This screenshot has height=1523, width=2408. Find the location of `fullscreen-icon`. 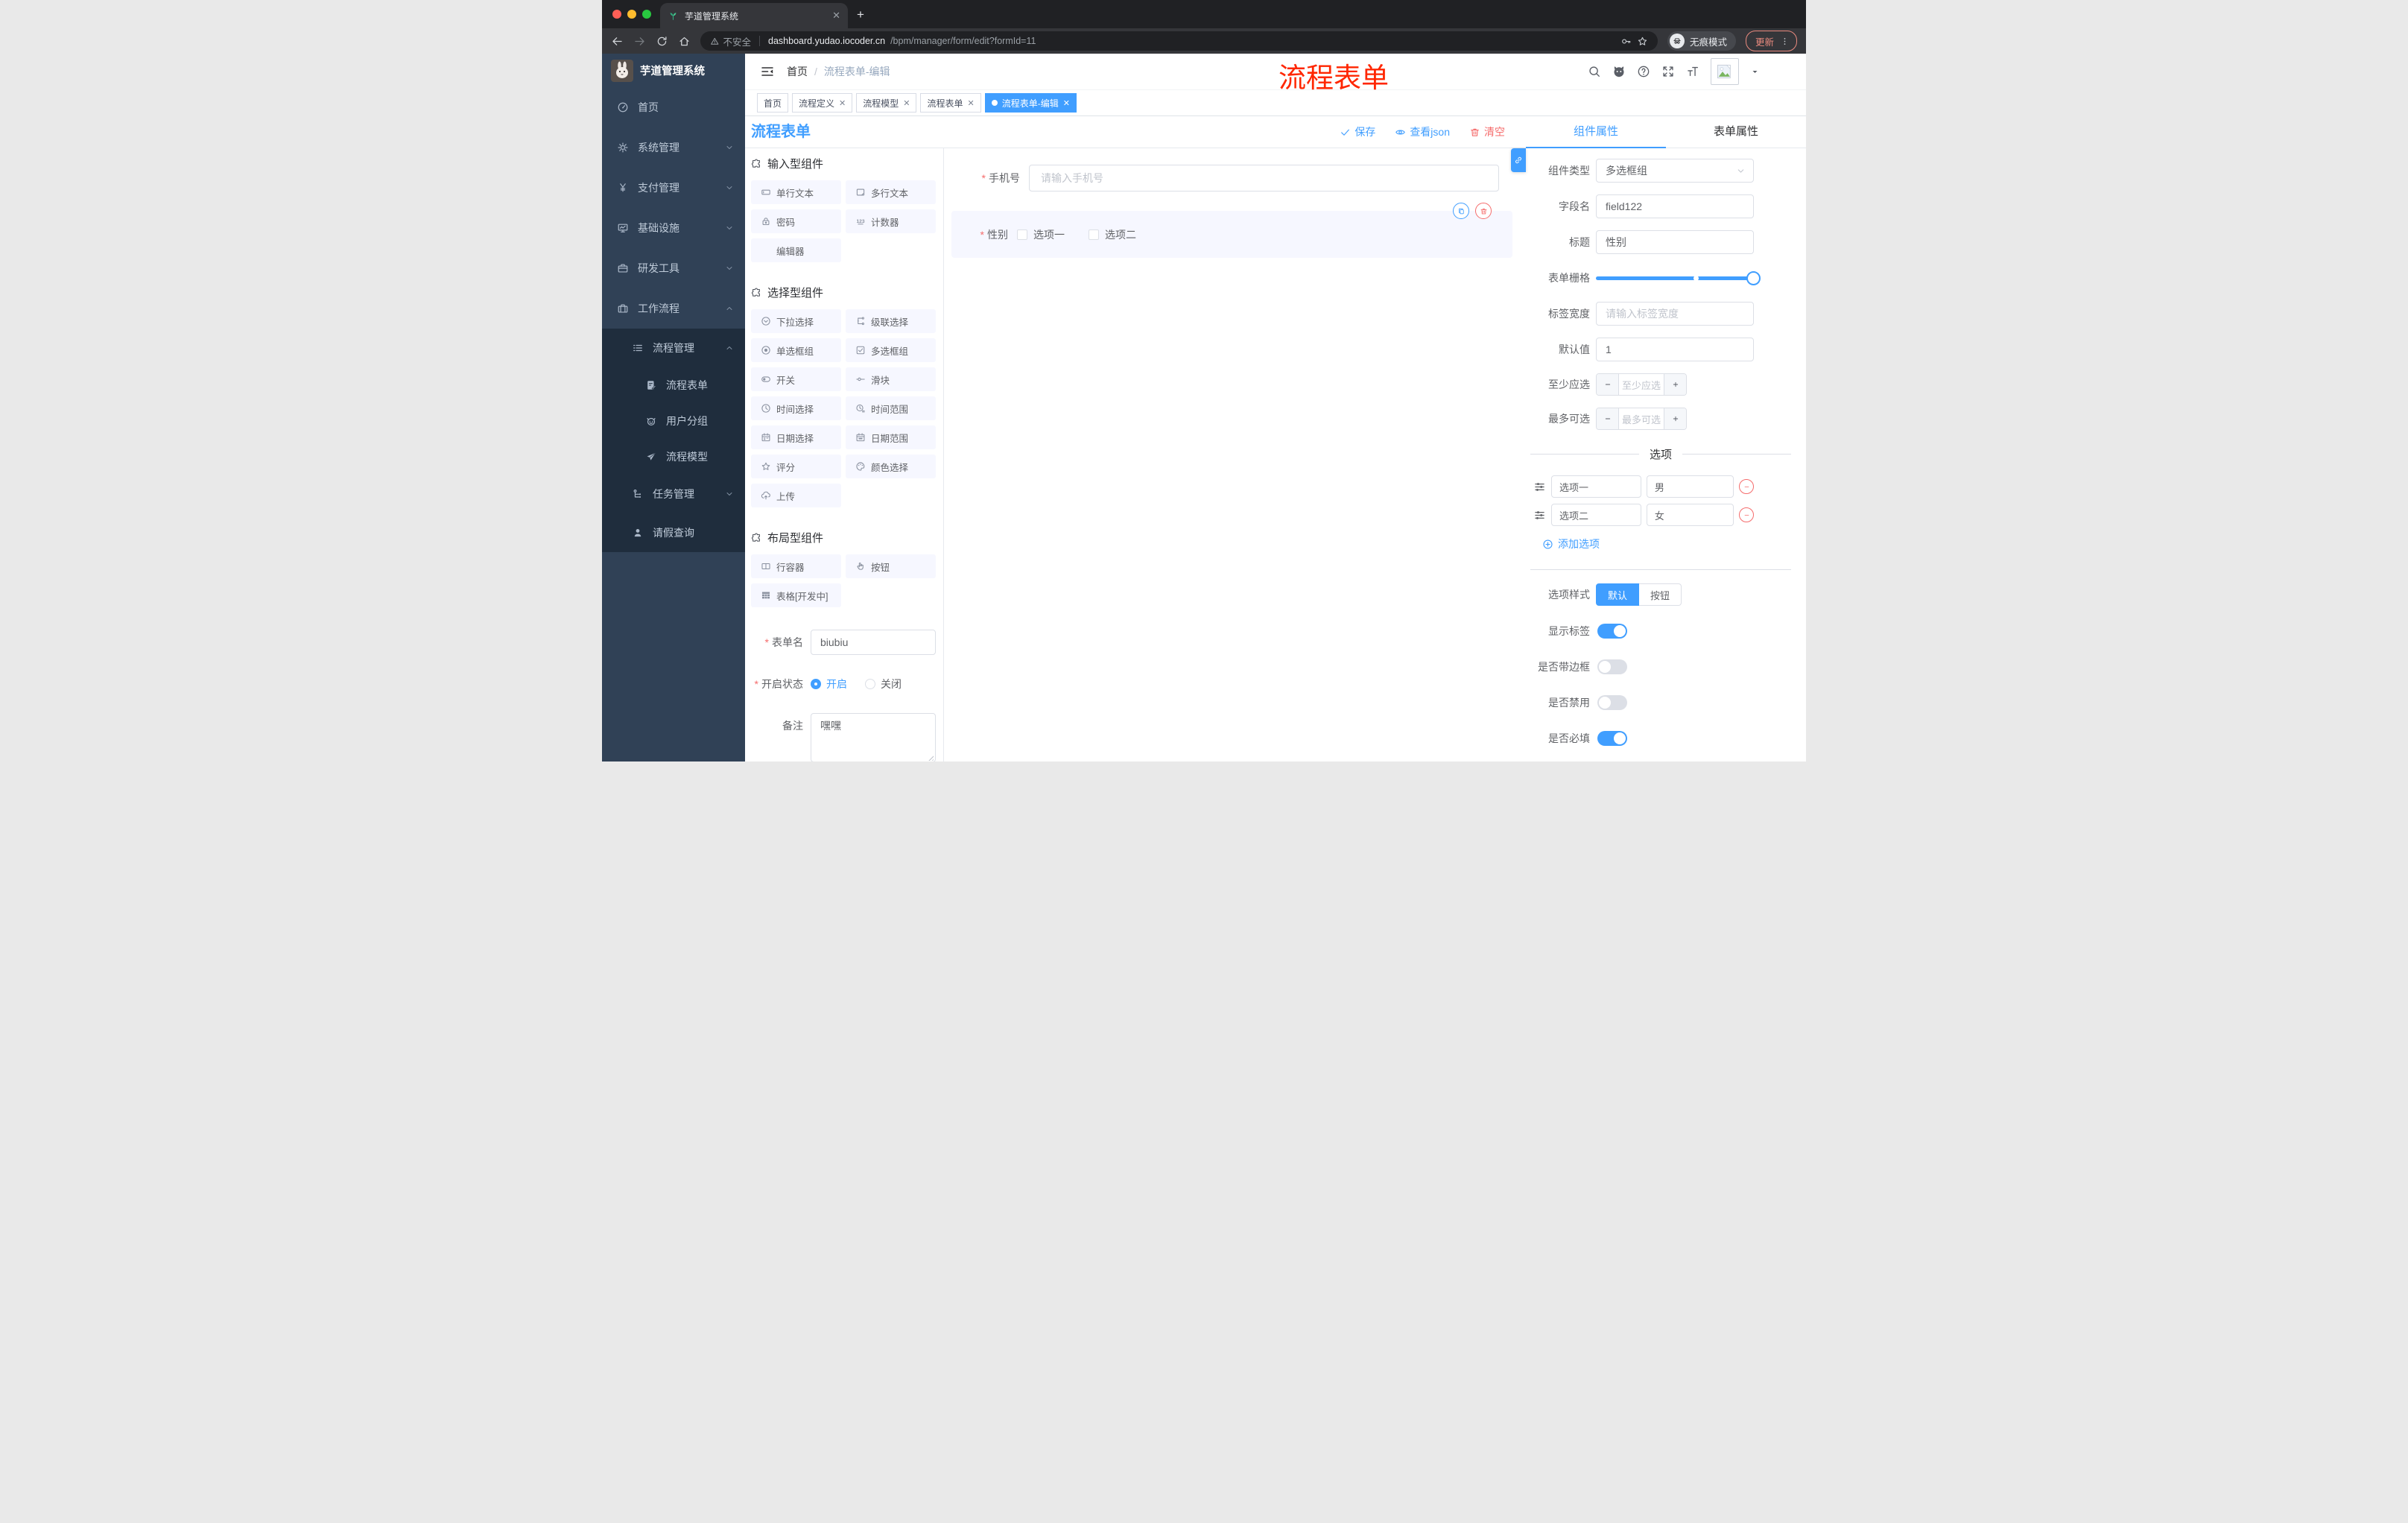

fullscreen-icon is located at coordinates (1668, 71).